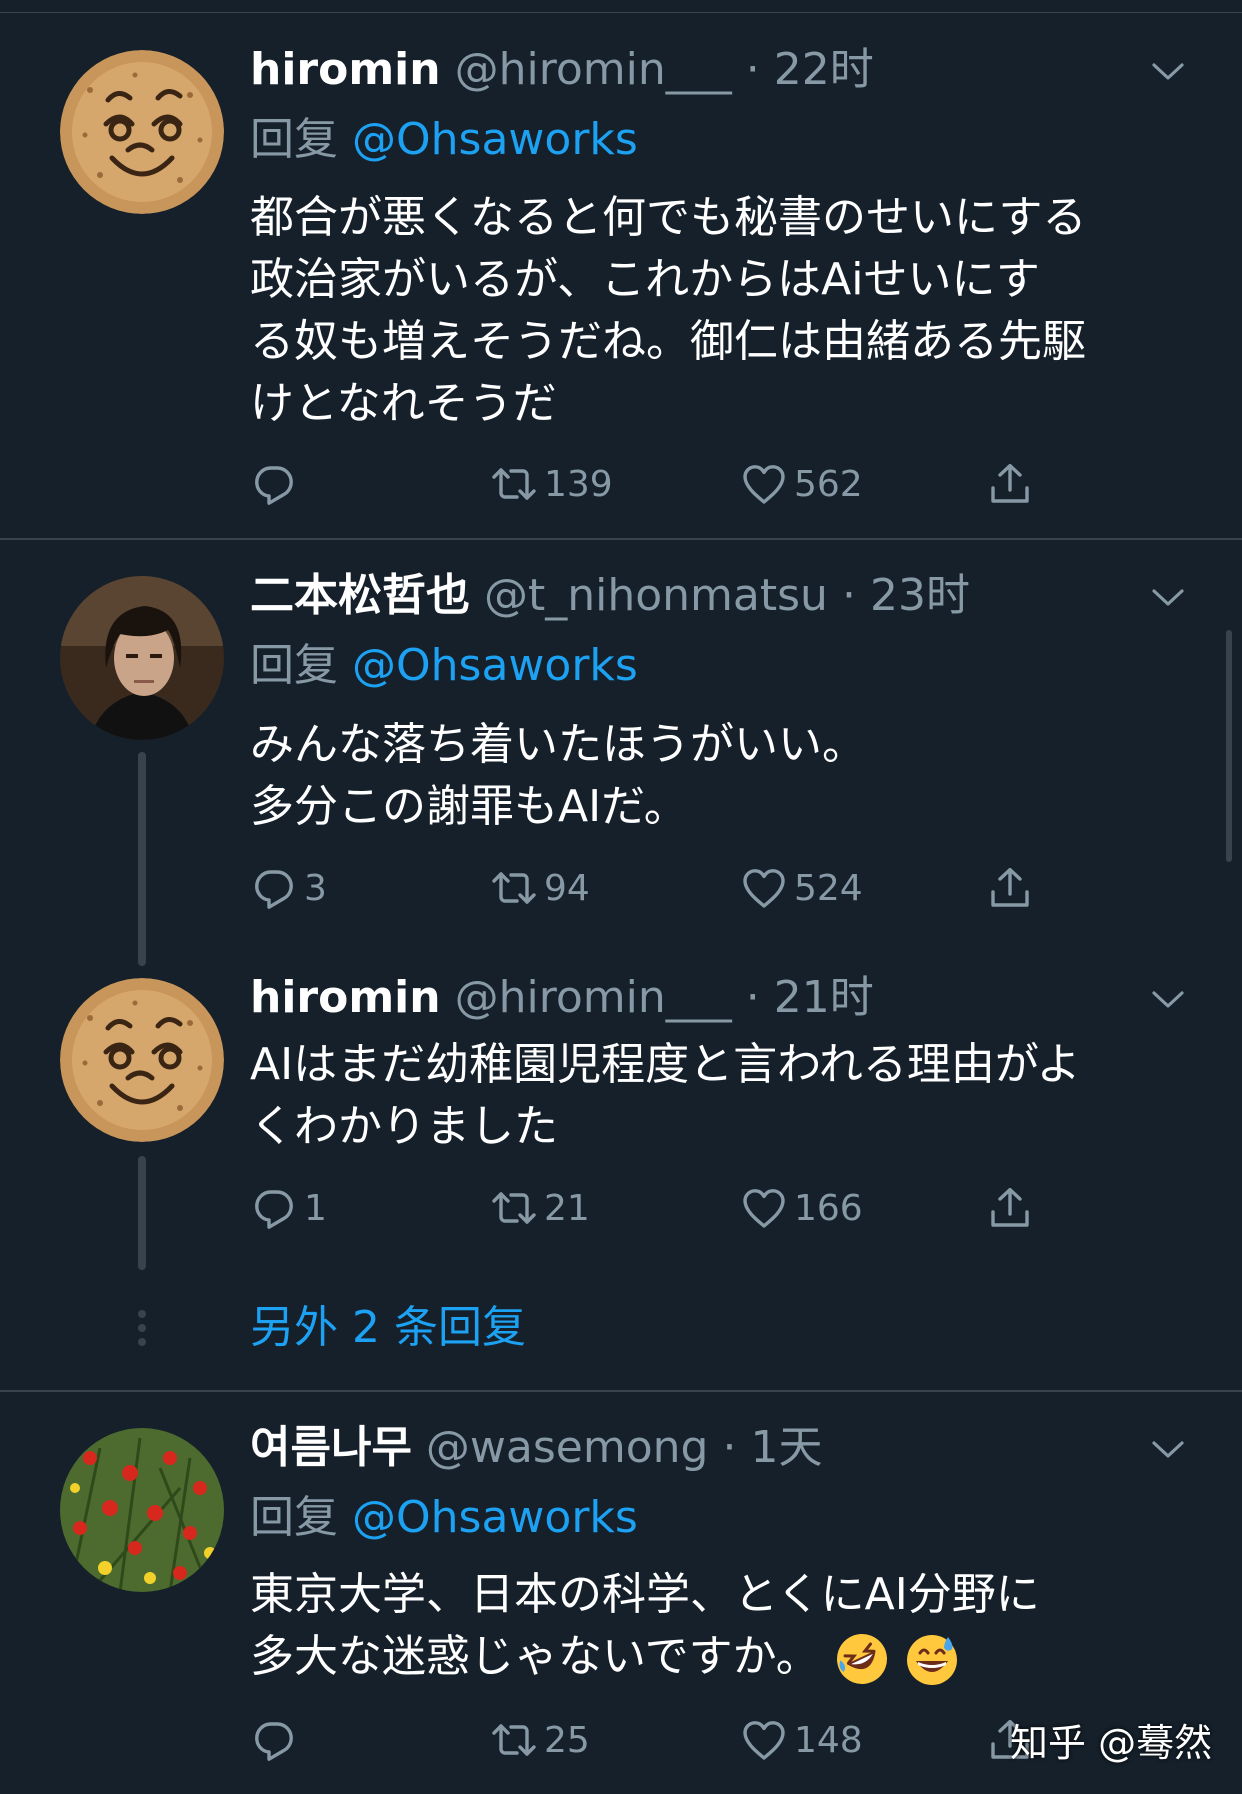 The height and width of the screenshot is (1794, 1242). I want to click on user-handle: @wasemong, so click(567, 1447).